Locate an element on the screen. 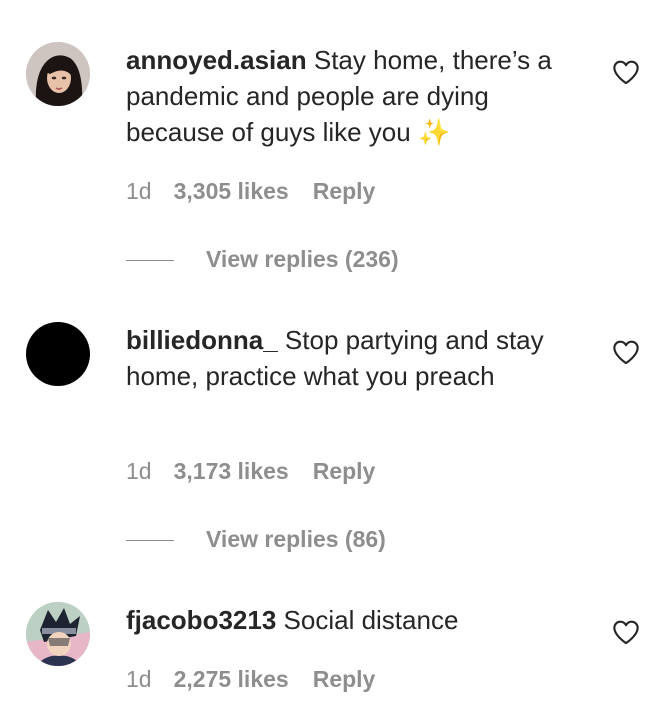 This screenshot has height=704, width=656. comment-username: fjacobo3213 is located at coordinates (201, 620).